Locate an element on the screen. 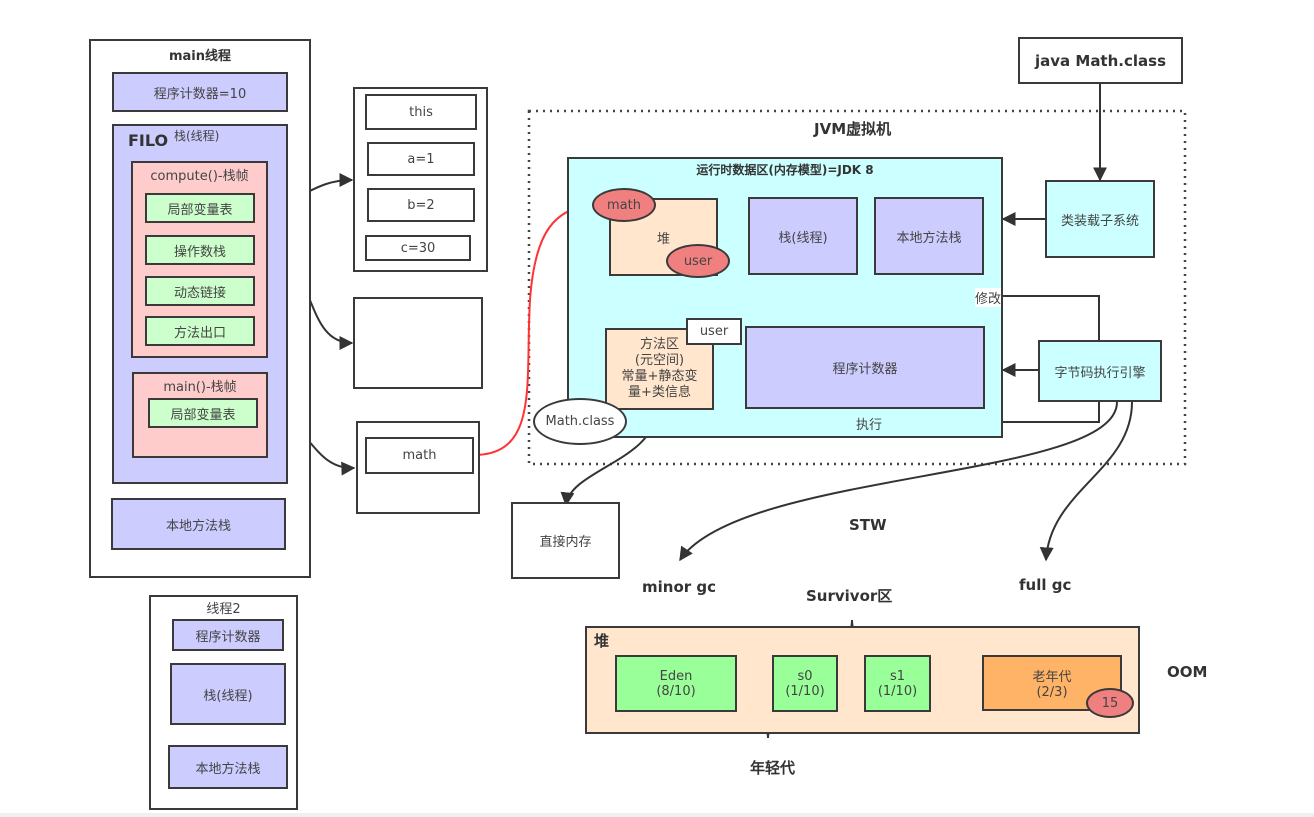 This screenshot has height=817, width=1314. item-label: 老年代 is located at coordinates (1052, 677).